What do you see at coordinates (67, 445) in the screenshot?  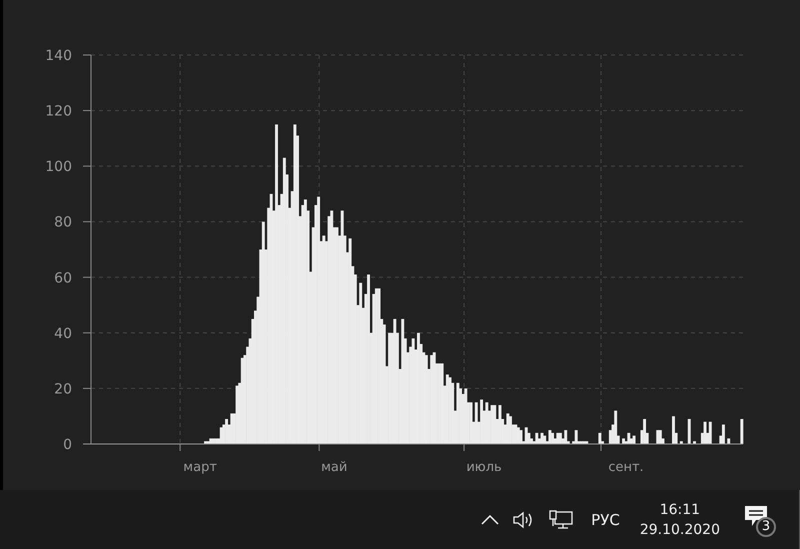 I see `y-tick-label: 0` at bounding box center [67, 445].